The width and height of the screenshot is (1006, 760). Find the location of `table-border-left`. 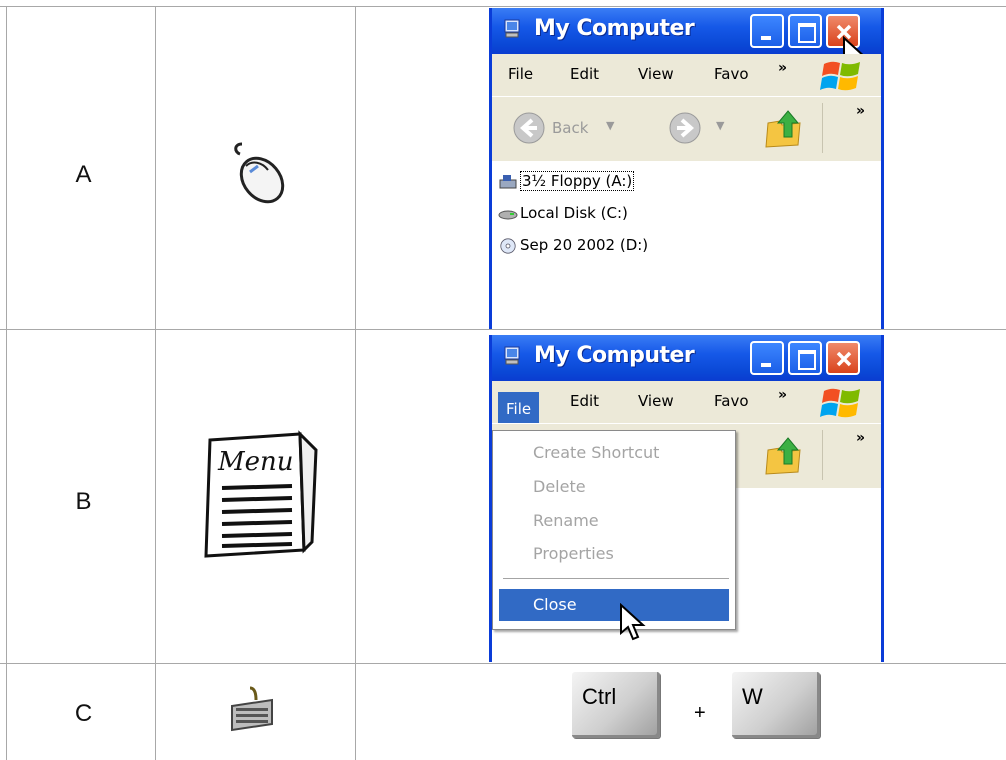

table-border-left is located at coordinates (6, 383).